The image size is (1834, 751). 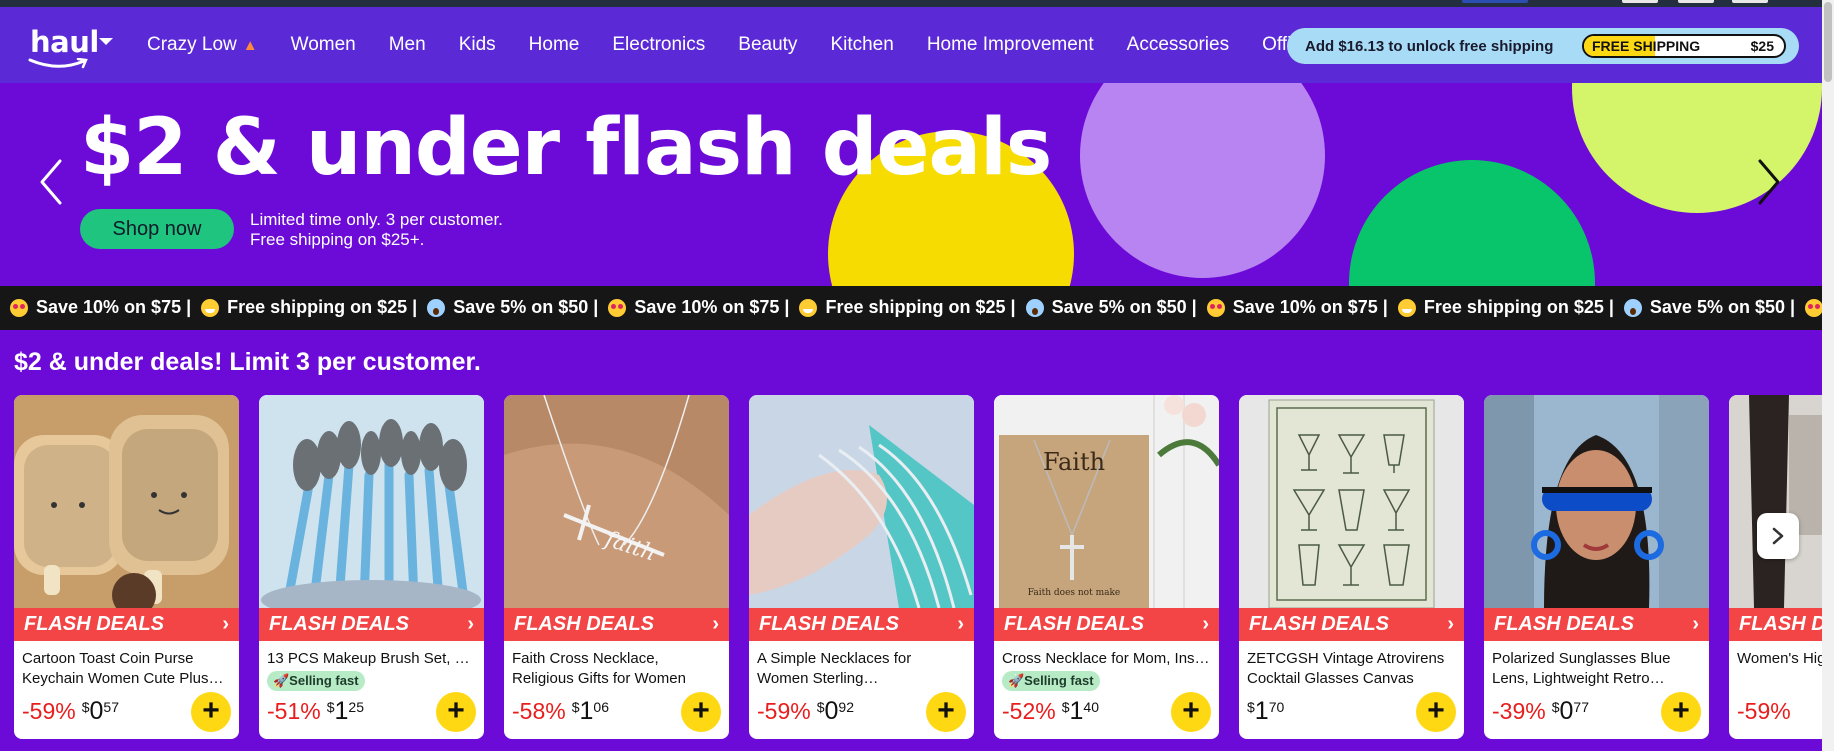 I want to click on nav-item-kids: Kids, so click(x=477, y=45).